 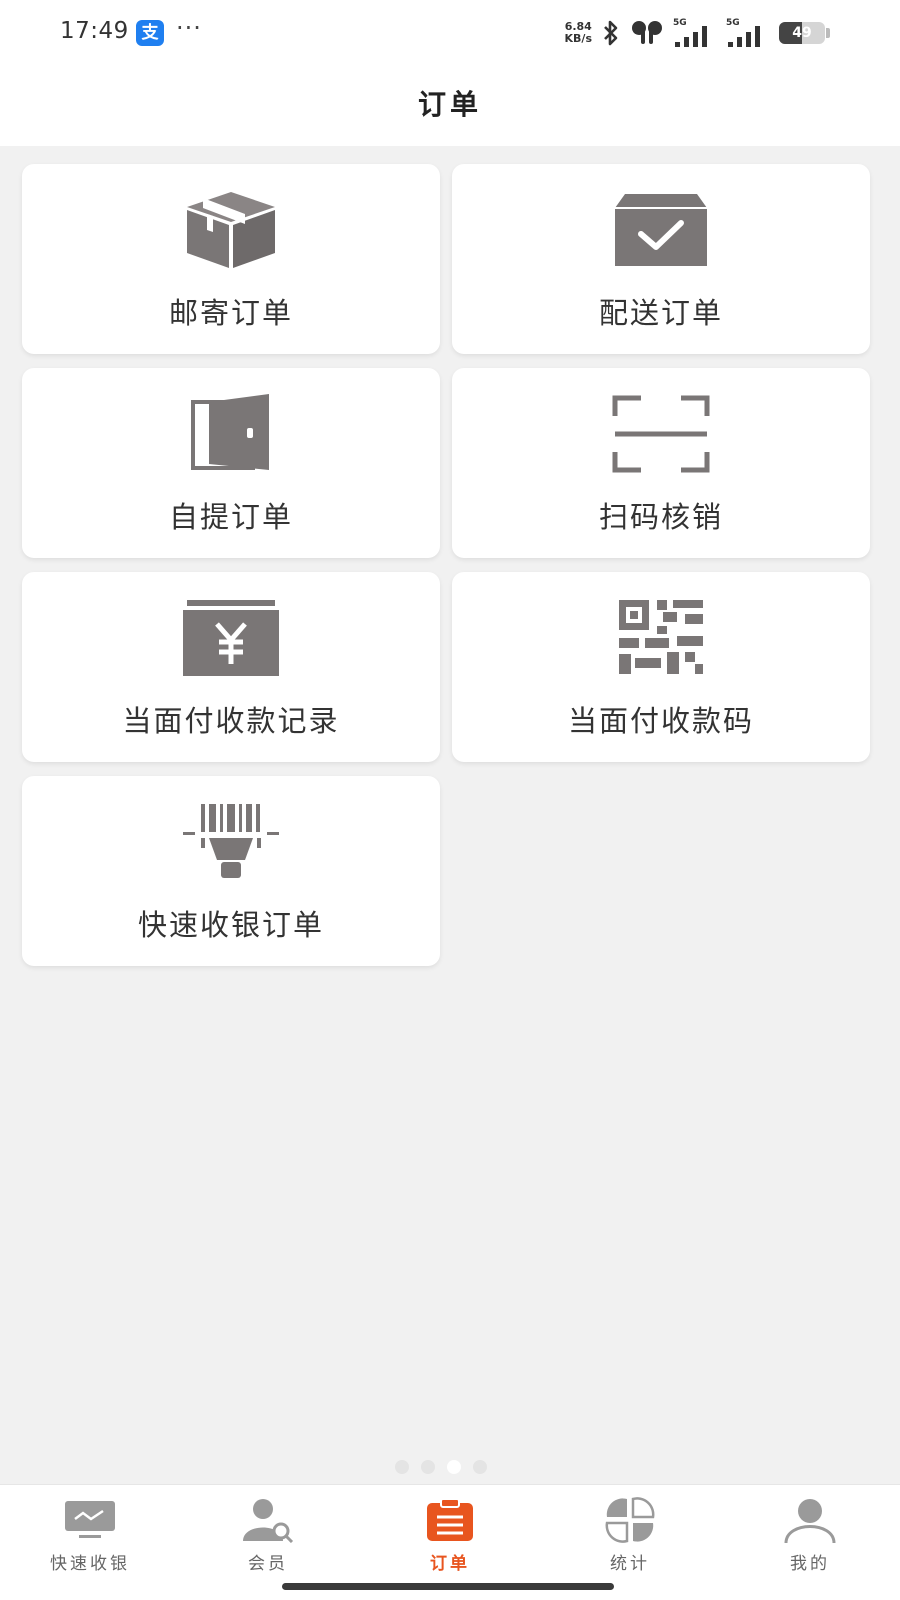 I want to click on statistics-petals-icon, so click(x=630, y=1520).